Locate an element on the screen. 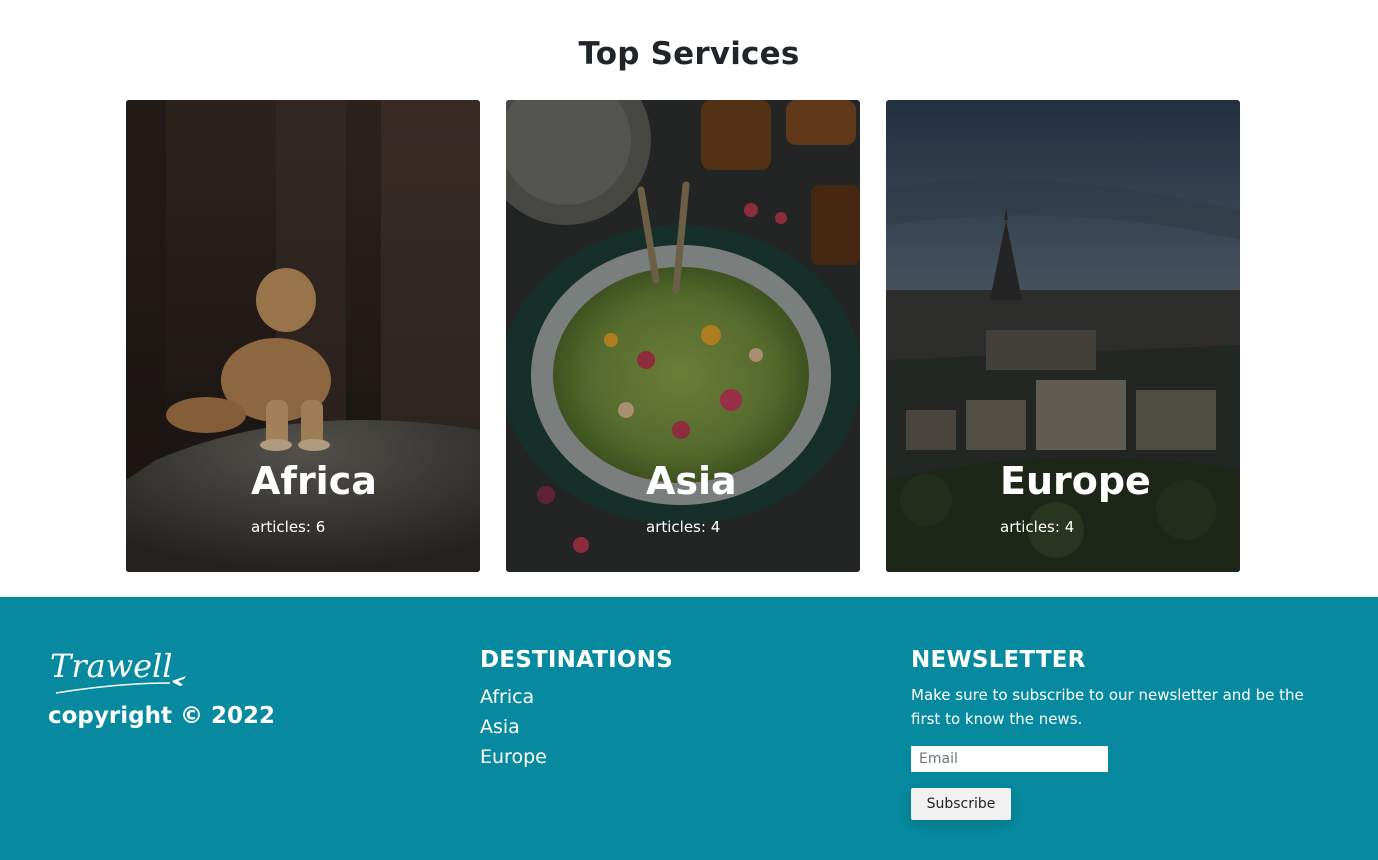 The height and width of the screenshot is (860, 1378). footer-link-asia: Asia is located at coordinates (500, 727).